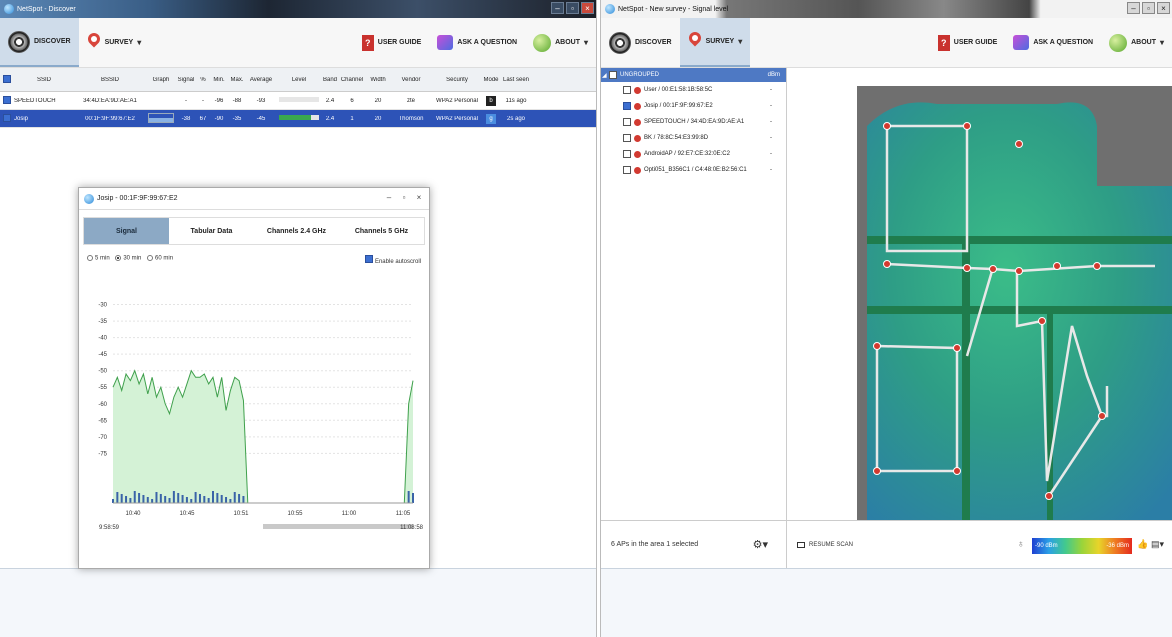 This screenshot has width=1172, height=637. Describe the element at coordinates (186, 80) in the screenshot. I see `col-signal: Signal` at that location.